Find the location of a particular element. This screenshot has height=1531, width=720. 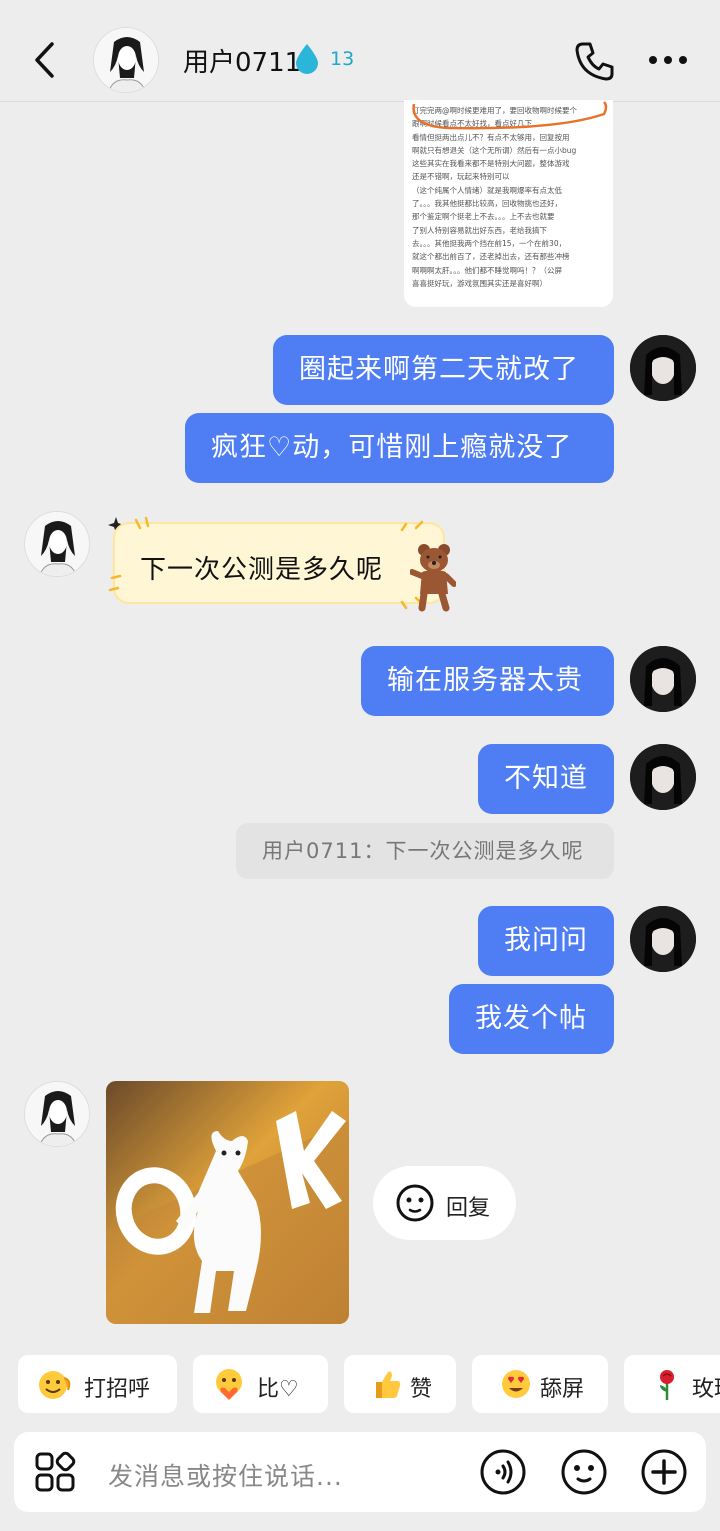

quick-reply-chip: 玫瑰 is located at coordinates (672, 1384).